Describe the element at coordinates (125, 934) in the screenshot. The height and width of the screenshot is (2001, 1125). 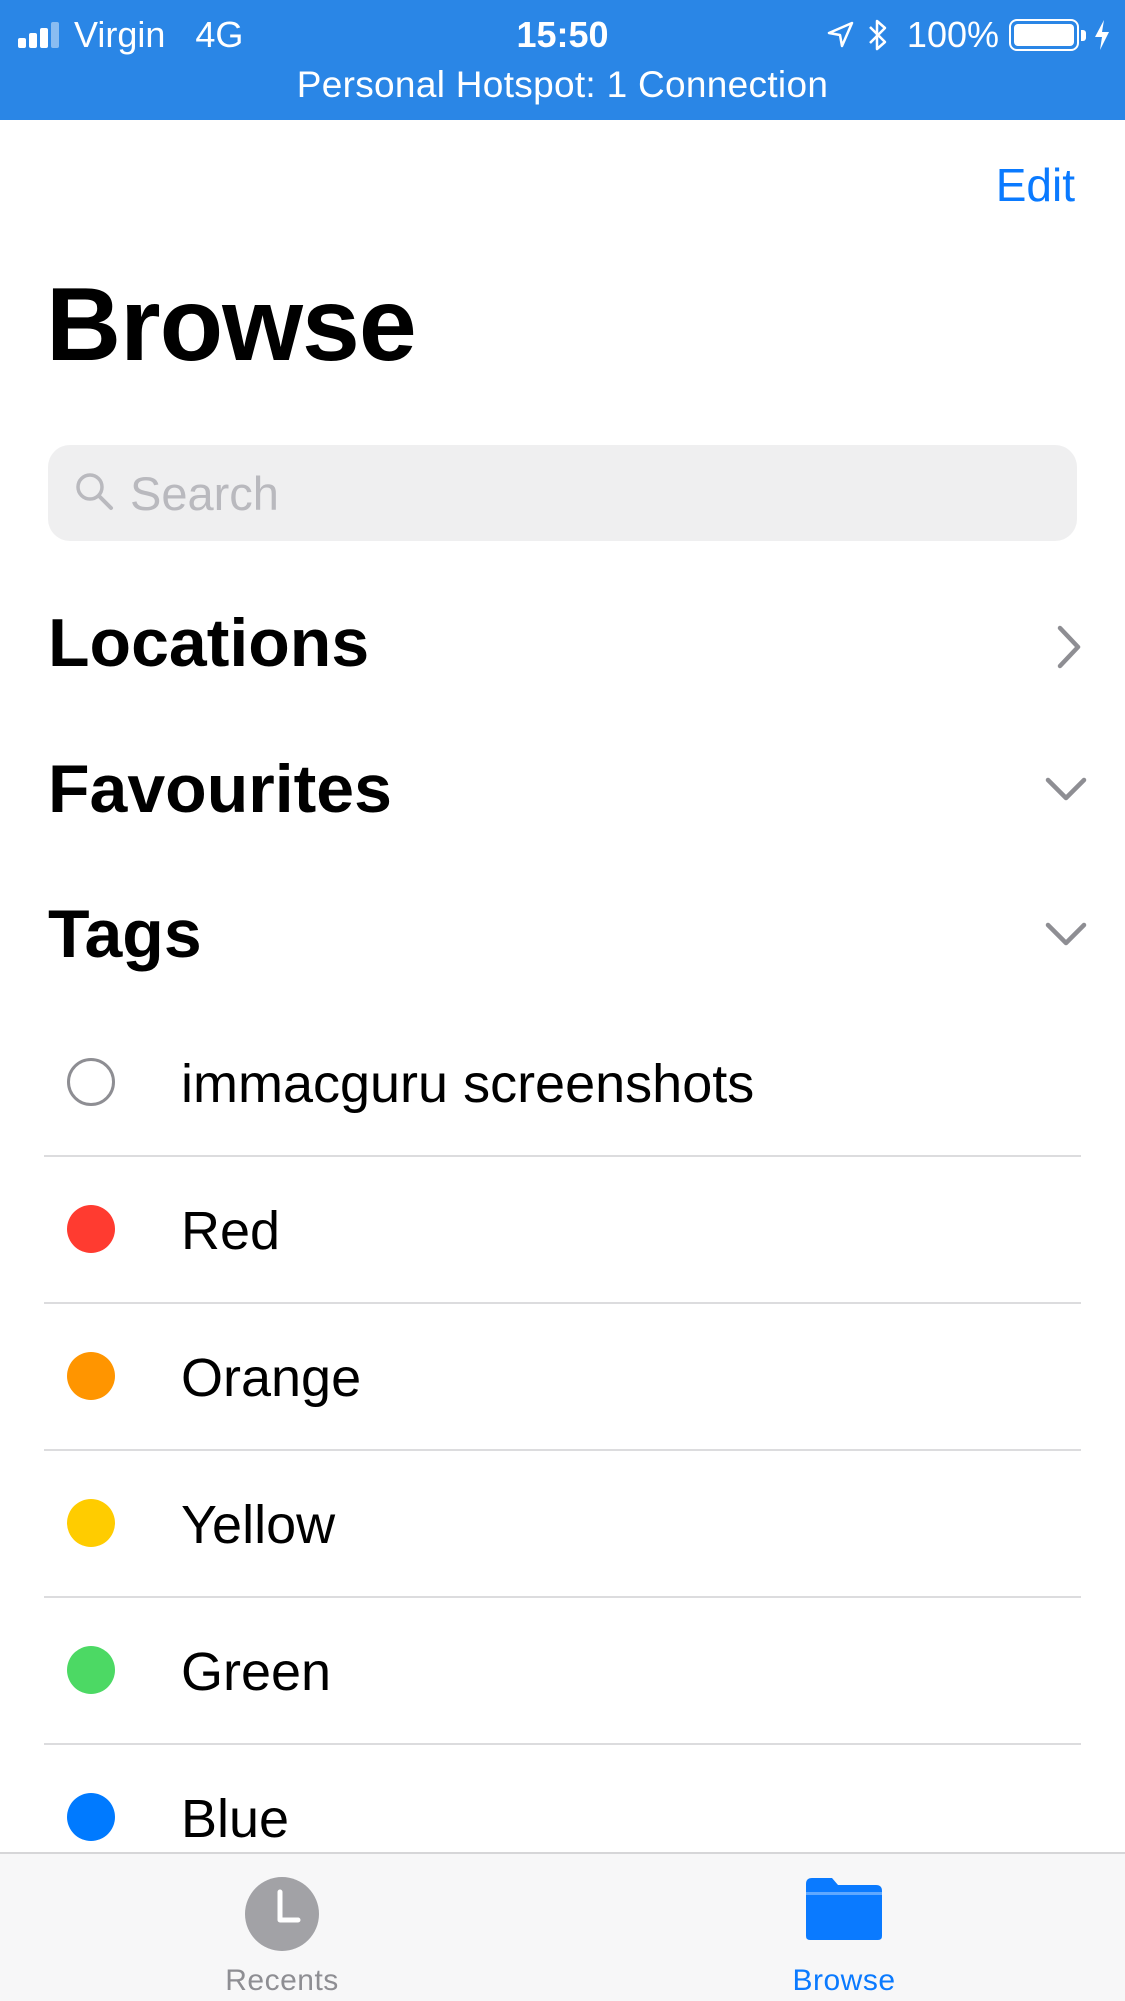
I see `section-tags-label: Tags` at that location.